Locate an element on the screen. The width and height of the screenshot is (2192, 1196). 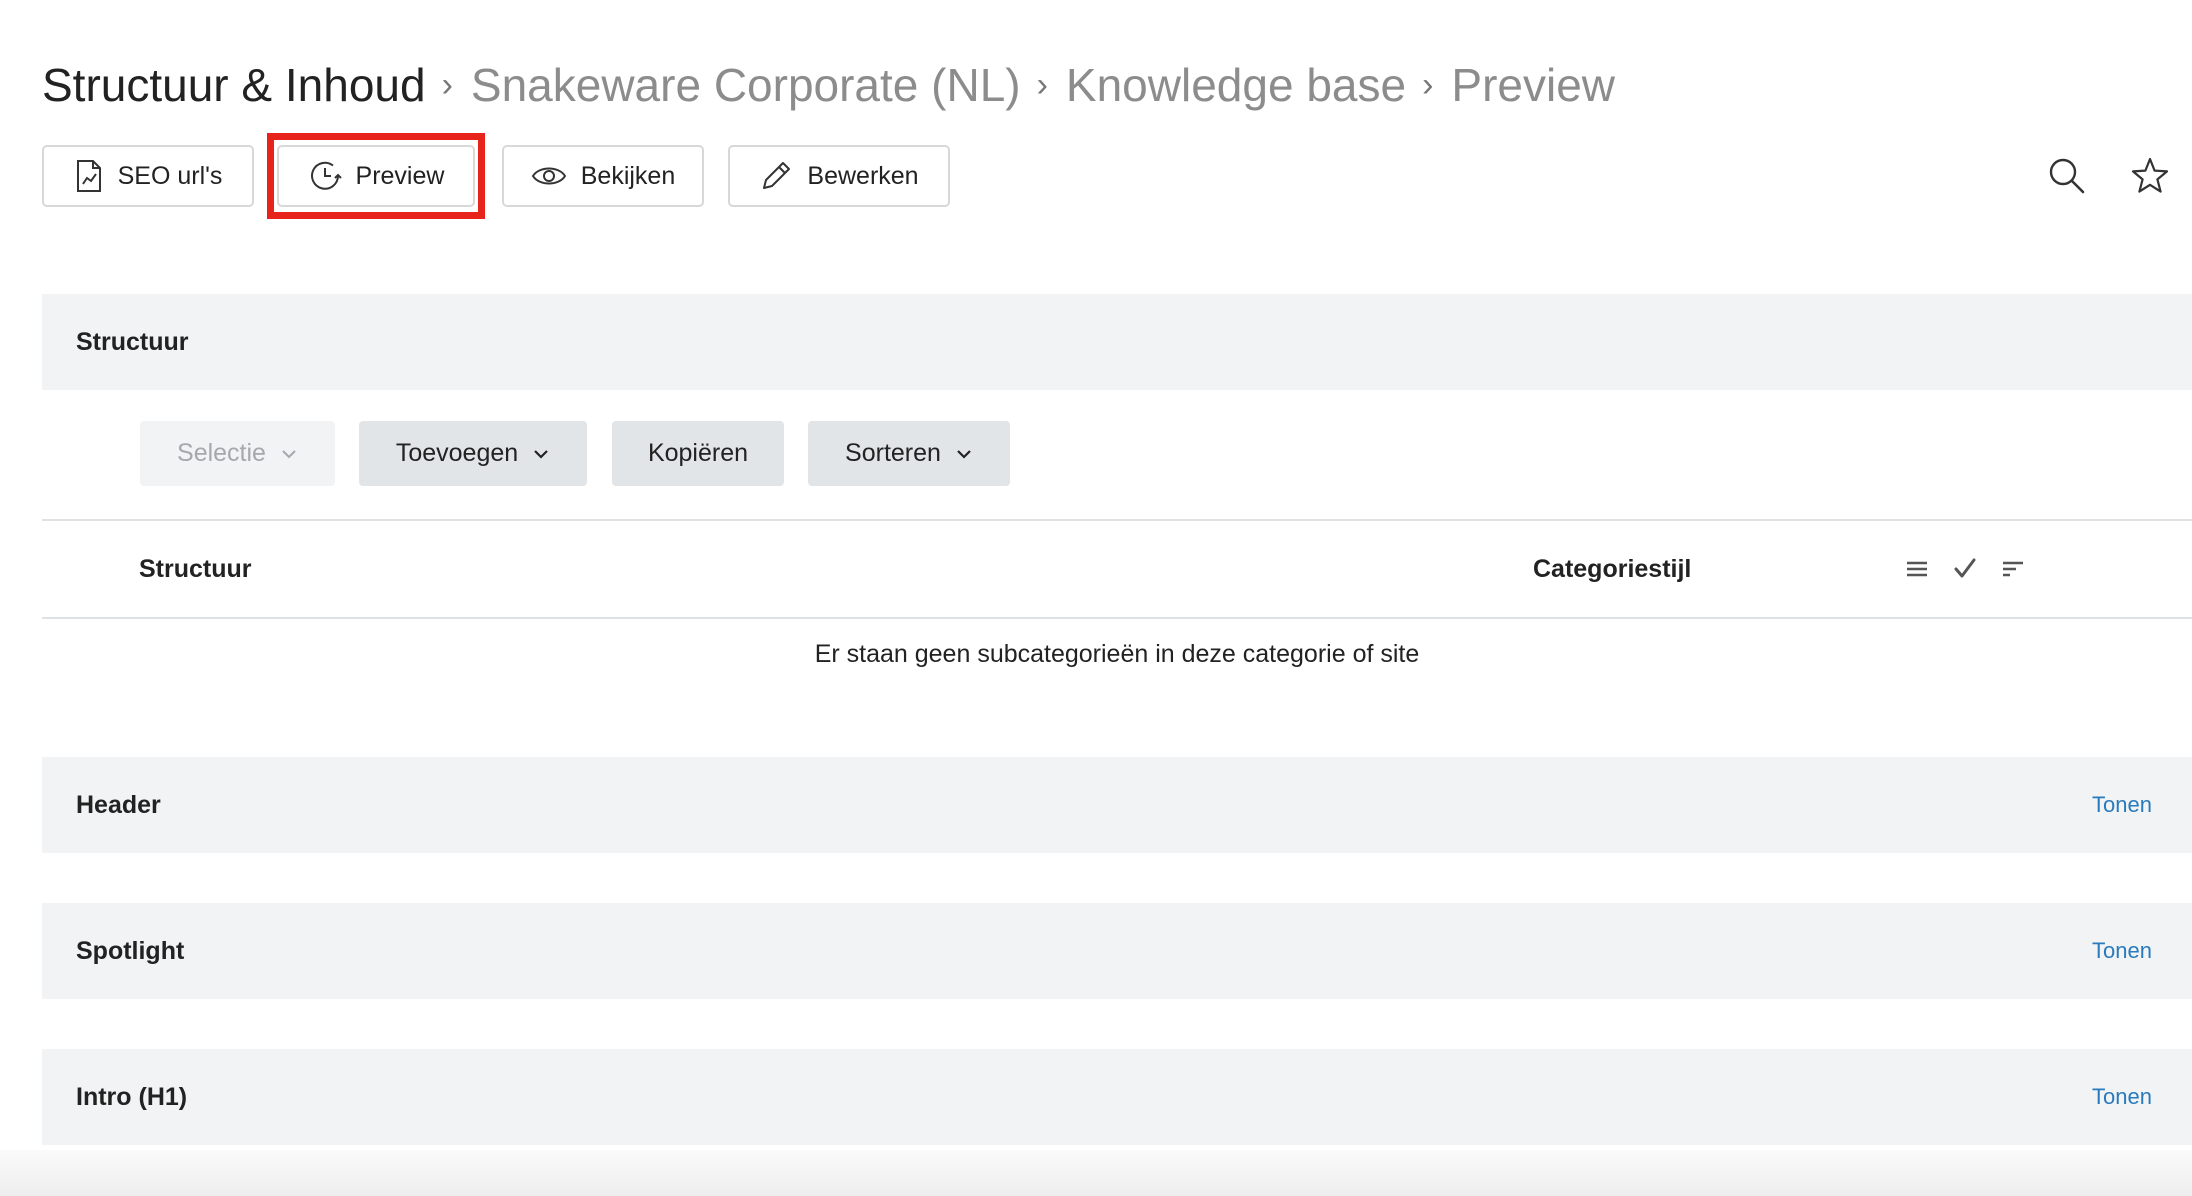
selection-dropdown: Selectie is located at coordinates (237, 453).